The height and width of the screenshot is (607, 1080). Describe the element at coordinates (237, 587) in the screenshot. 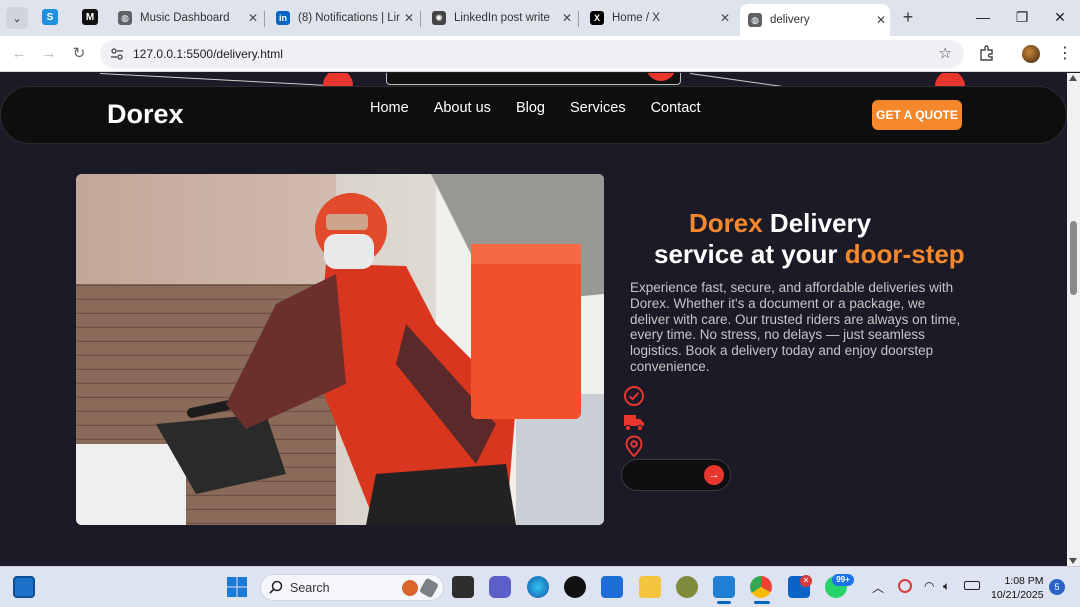

I see `windows-start-icon` at that location.